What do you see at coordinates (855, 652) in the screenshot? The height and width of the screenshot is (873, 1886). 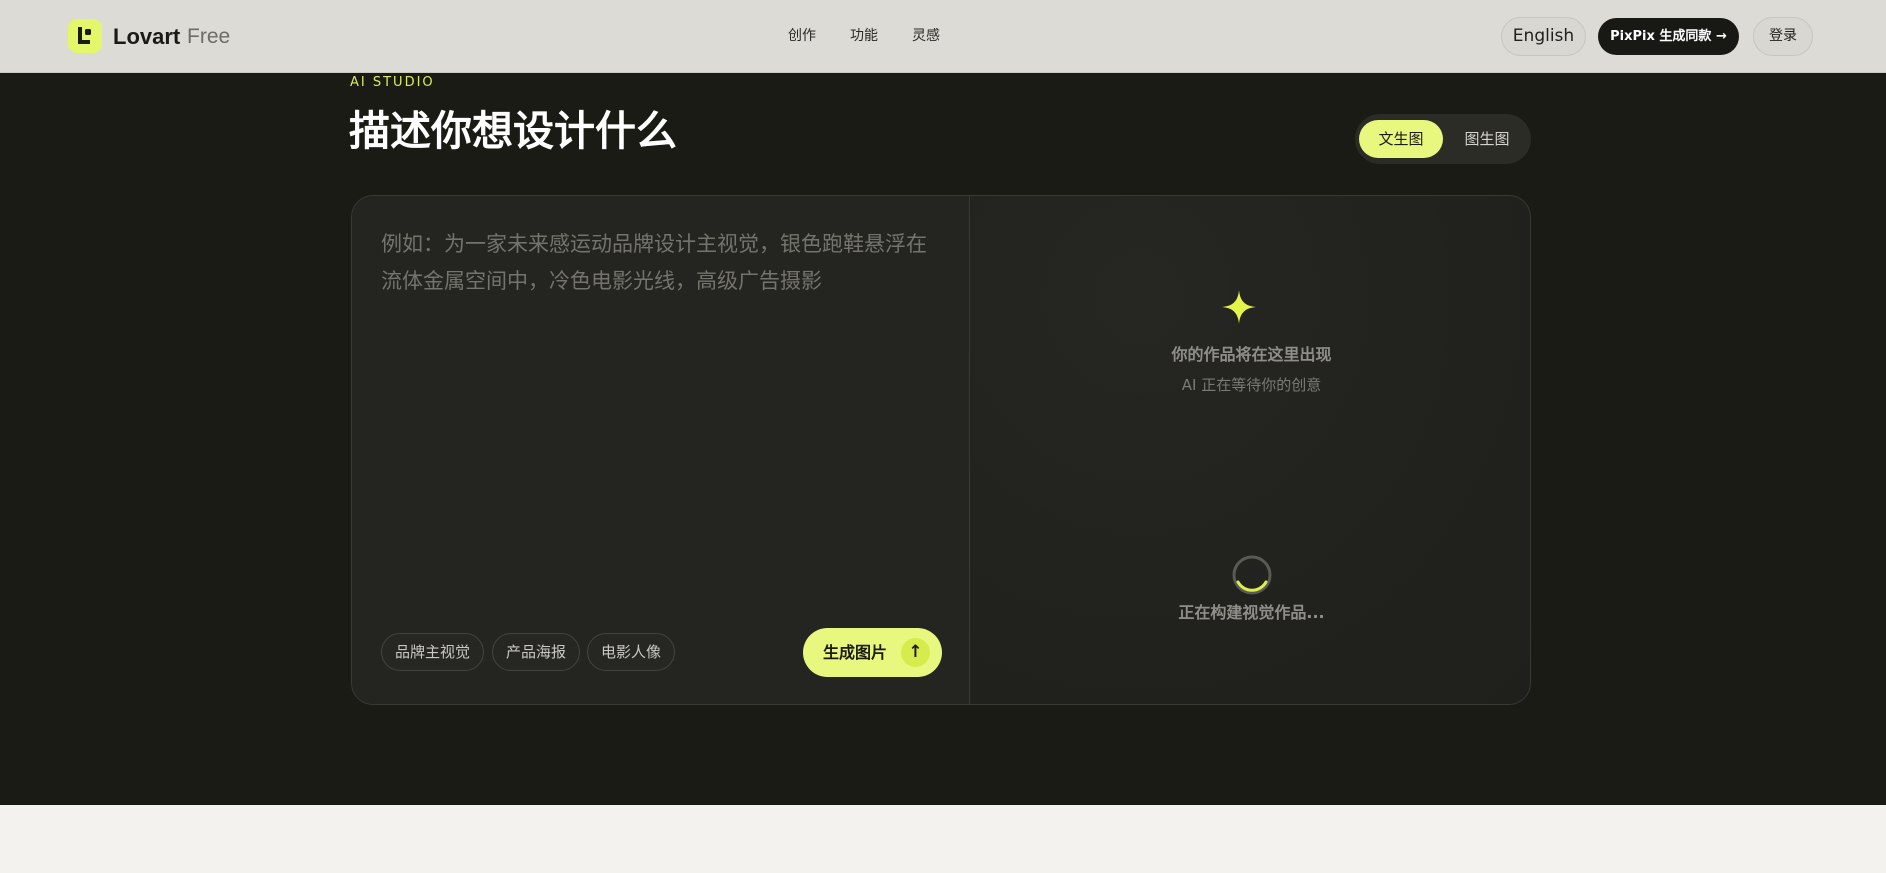 I see `generate-button-label: 生成图片` at bounding box center [855, 652].